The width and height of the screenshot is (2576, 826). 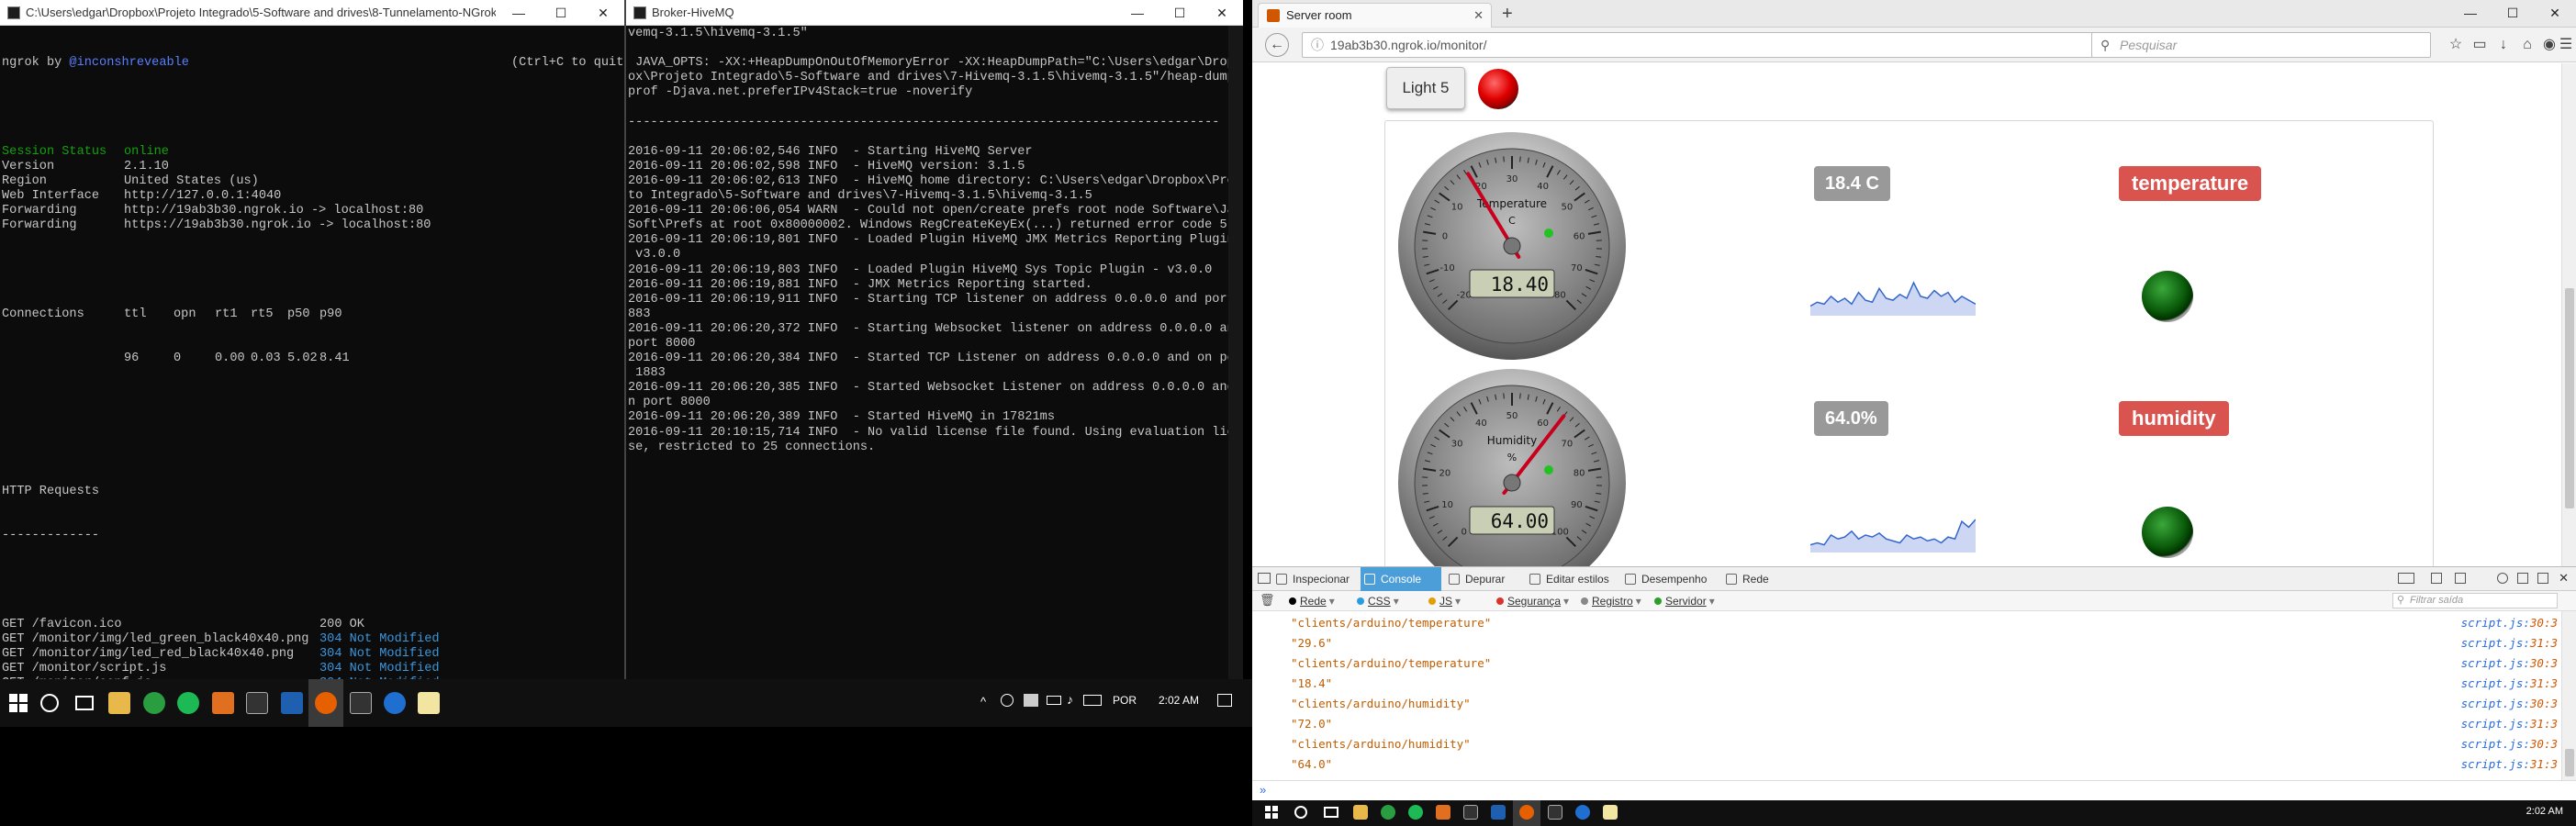 What do you see at coordinates (2480, 45) in the screenshot?
I see `reading-list-icon: ▭` at bounding box center [2480, 45].